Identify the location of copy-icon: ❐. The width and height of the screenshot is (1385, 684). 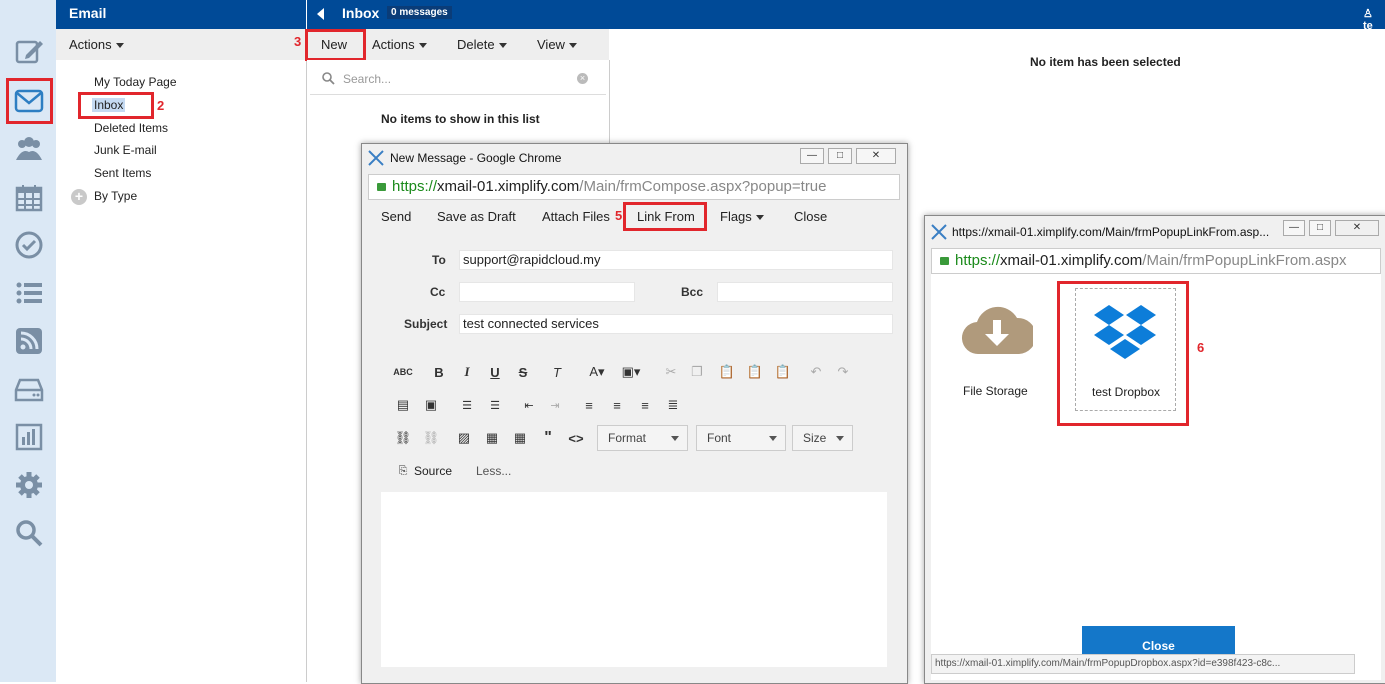
(697, 372).